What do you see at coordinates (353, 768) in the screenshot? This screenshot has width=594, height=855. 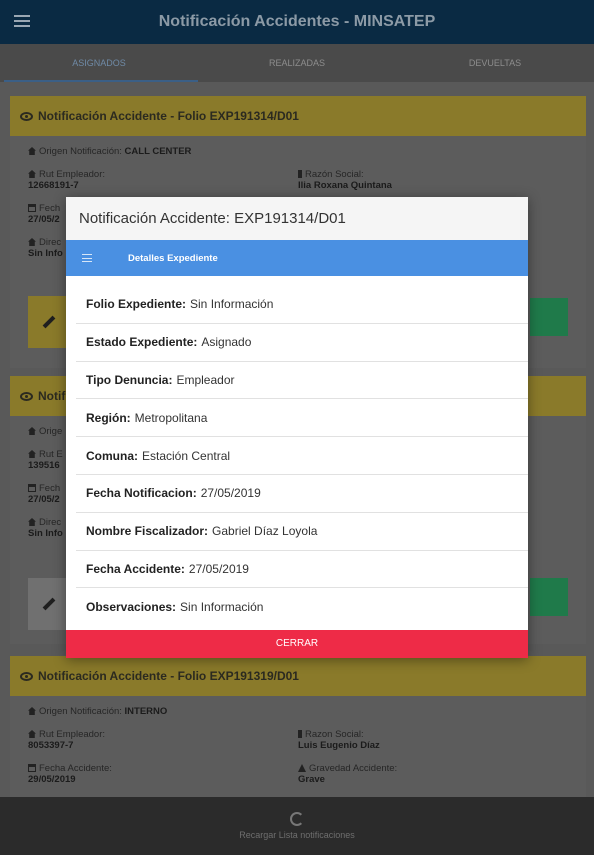 I see `gravedad-label: Gravedad Accidente:` at bounding box center [353, 768].